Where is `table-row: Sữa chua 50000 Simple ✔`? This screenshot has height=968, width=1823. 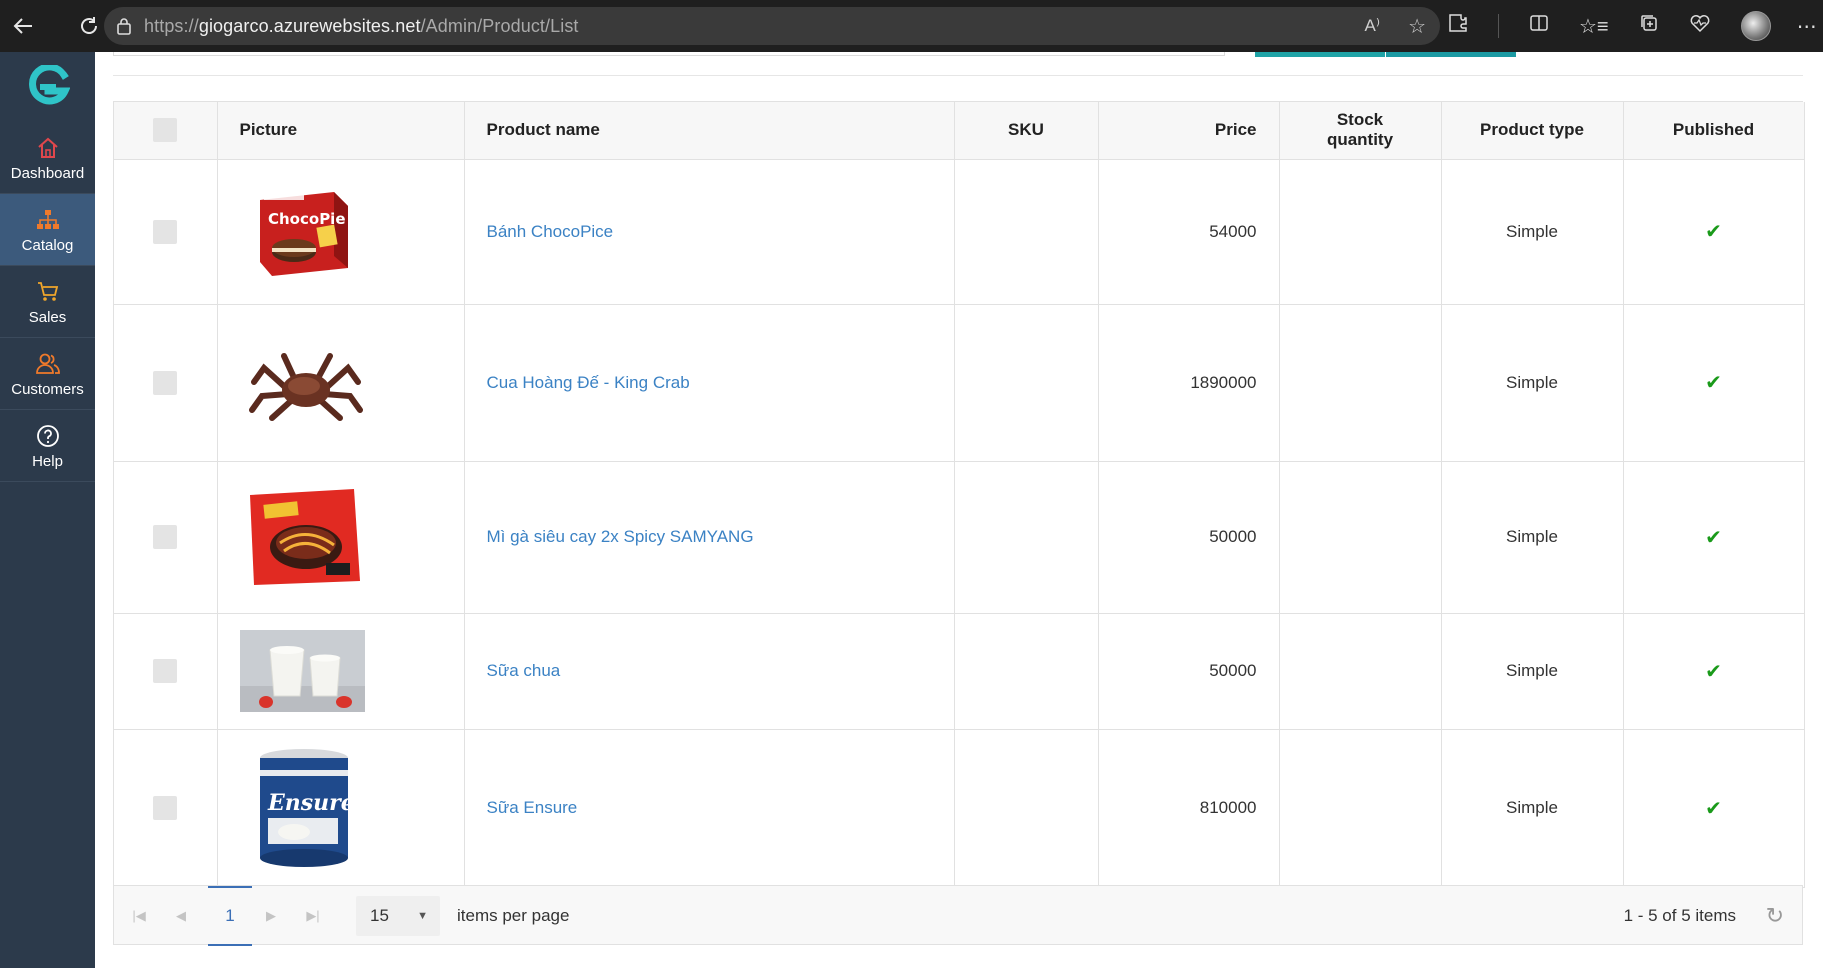
table-row: Sữa chua 50000 Simple ✔ is located at coordinates (959, 671).